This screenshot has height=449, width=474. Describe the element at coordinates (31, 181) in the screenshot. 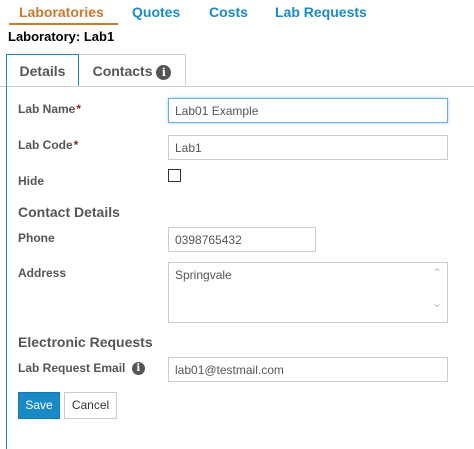

I see `hide-label: Hide` at that location.